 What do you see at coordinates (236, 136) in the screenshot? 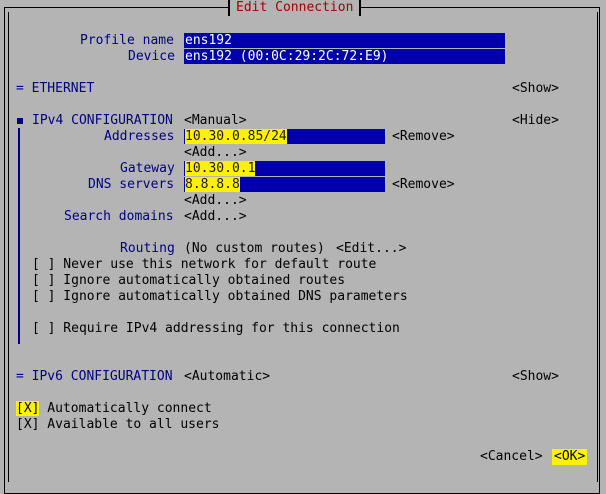
I see `address-value: 10.30.0.85/24` at bounding box center [236, 136].